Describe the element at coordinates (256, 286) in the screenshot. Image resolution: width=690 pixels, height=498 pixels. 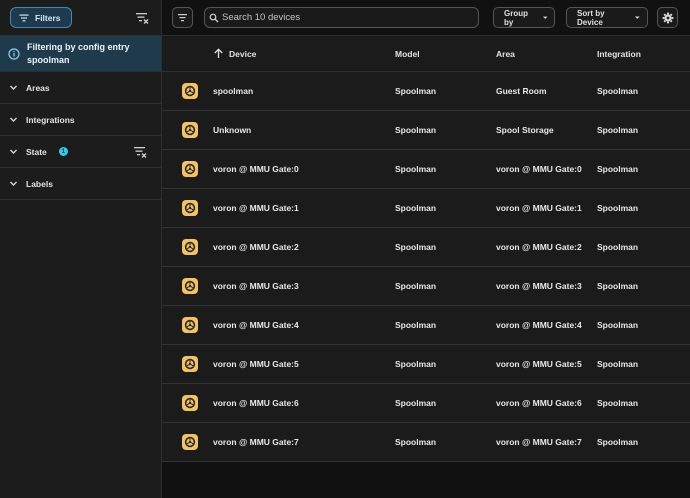
I see `cell-device: voron @ MMU Gate:3` at that location.